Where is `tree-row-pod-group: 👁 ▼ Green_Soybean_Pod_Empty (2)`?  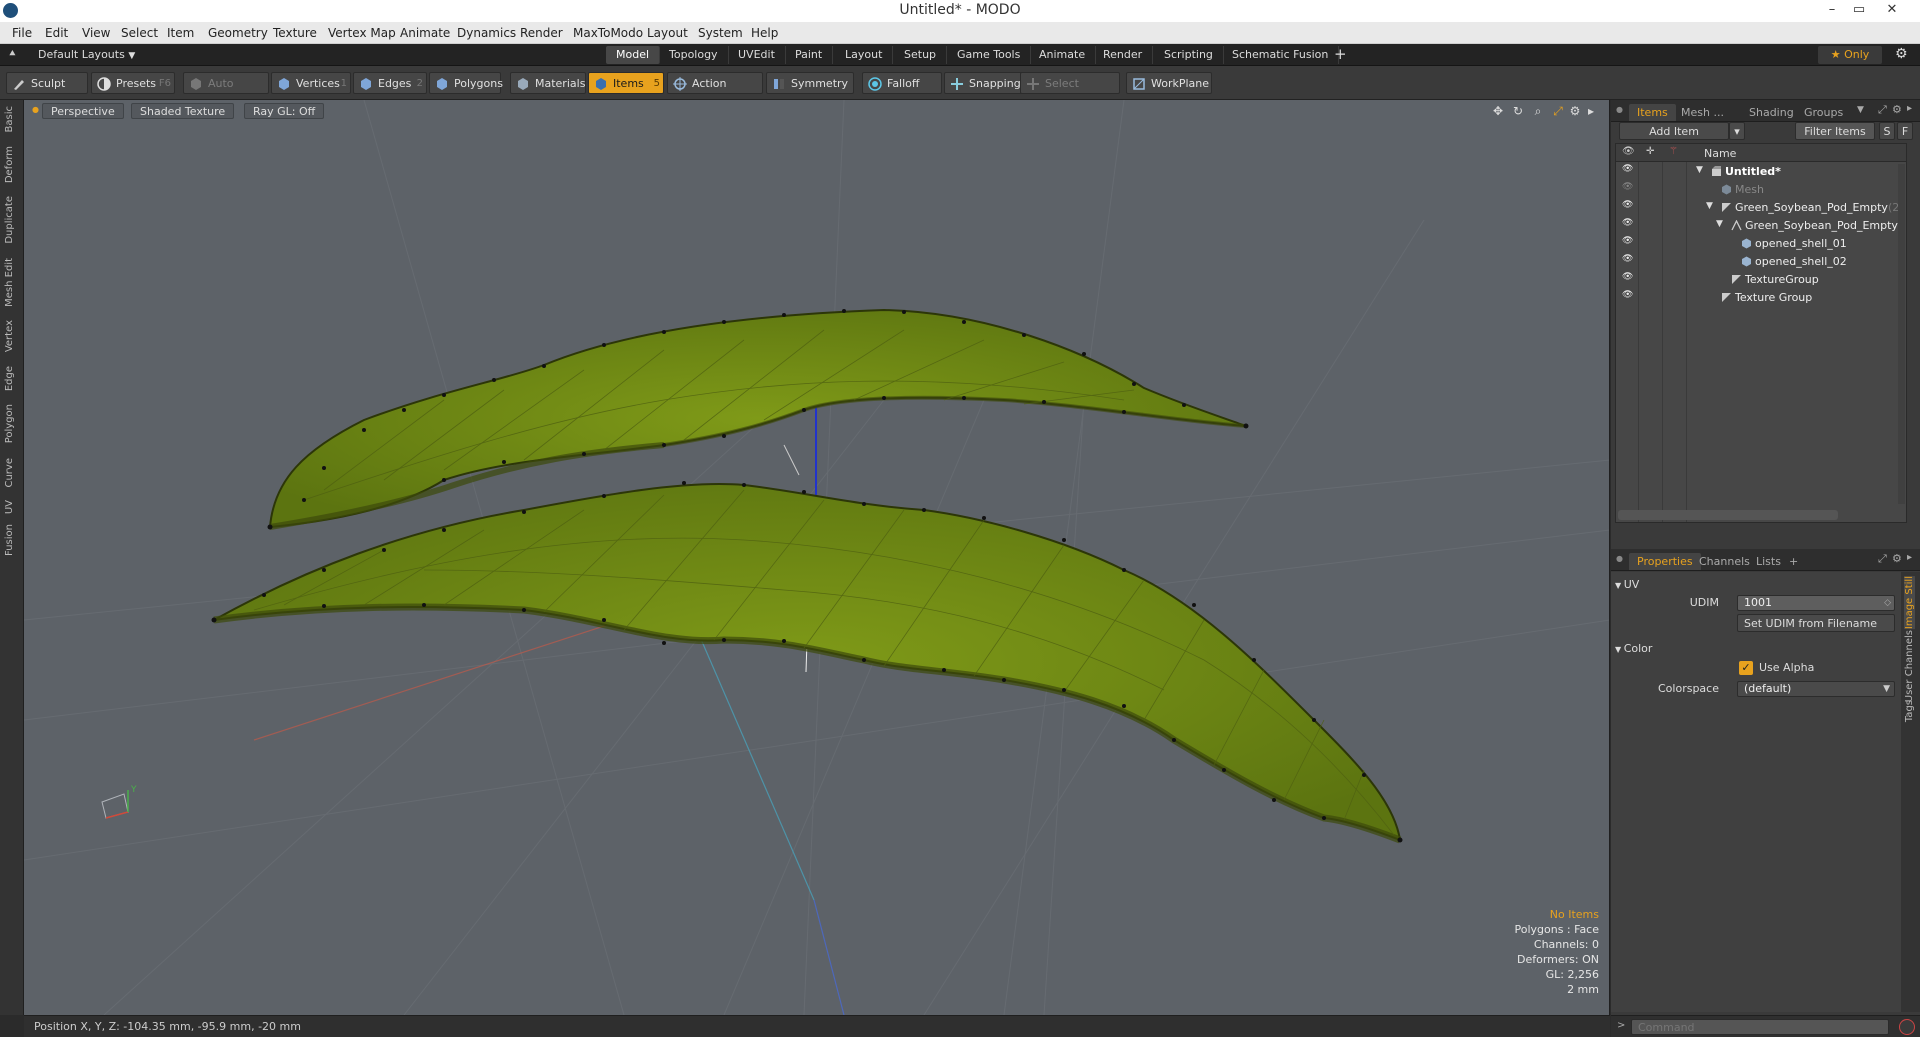 tree-row-pod-group: 👁 ▼ Green_Soybean_Pod_Empty (2) is located at coordinates (1761, 208).